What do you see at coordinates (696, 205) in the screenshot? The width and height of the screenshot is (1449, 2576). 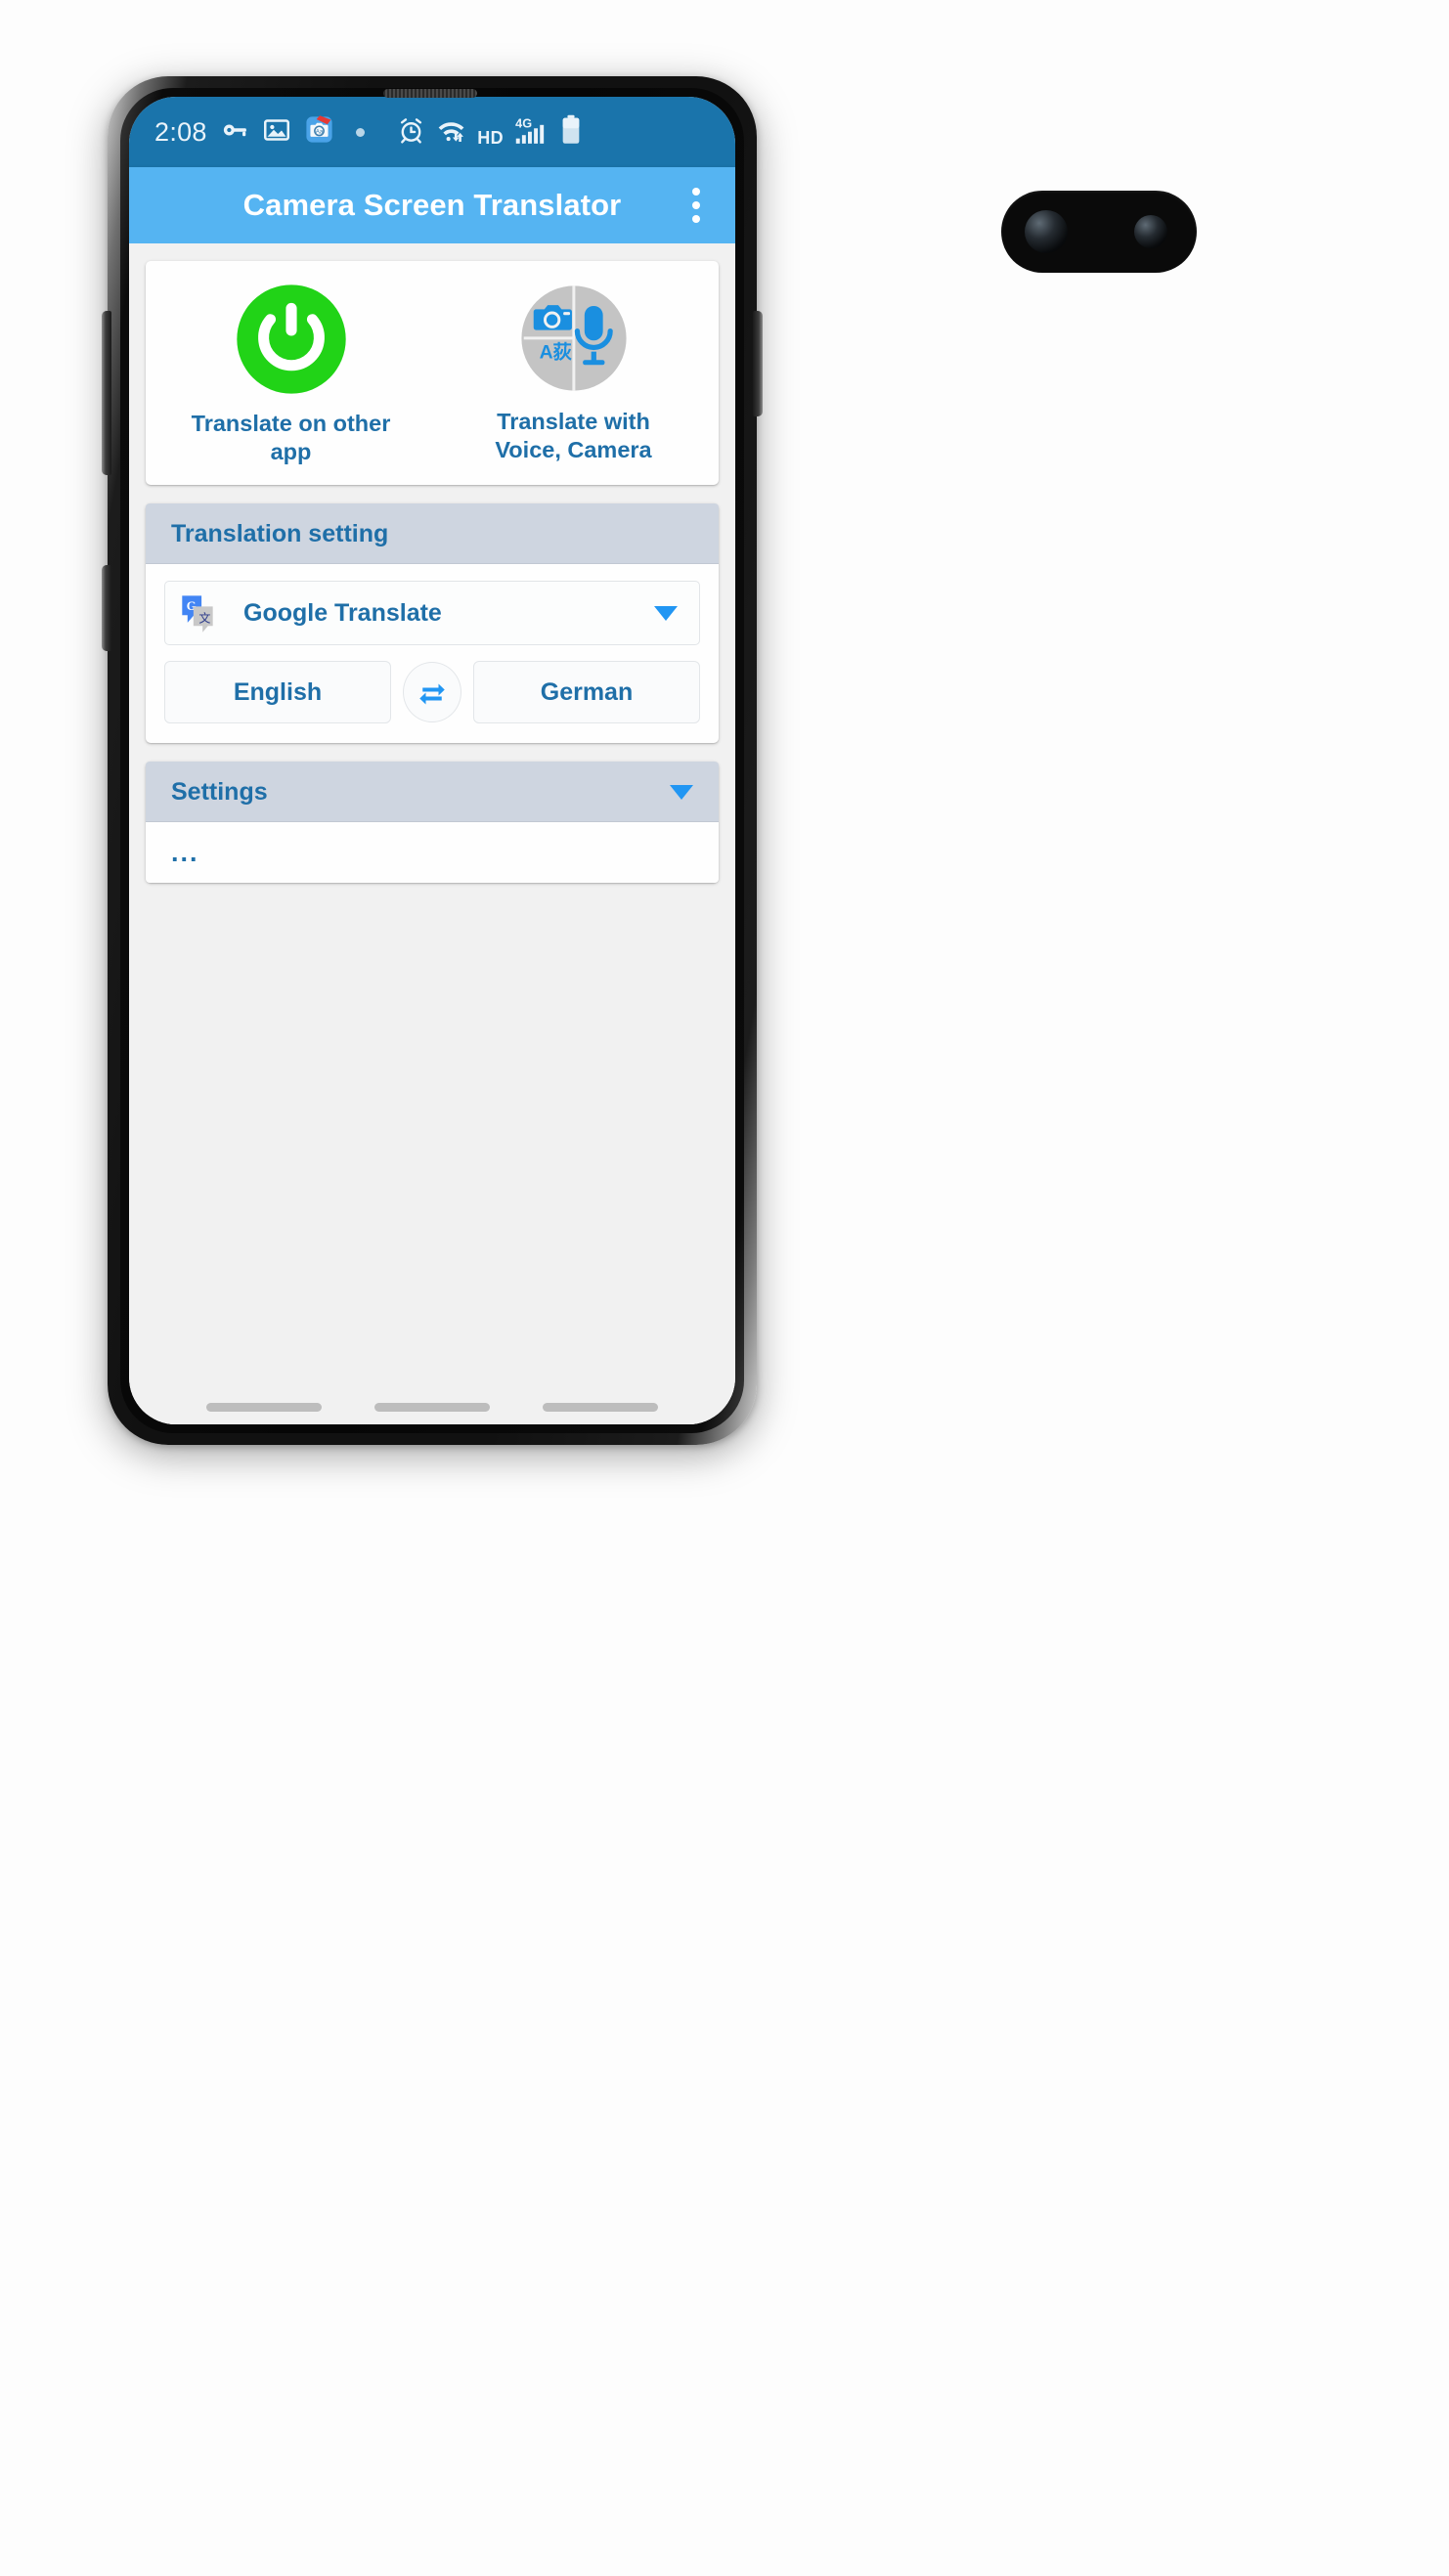 I see `more-vertical-icon` at bounding box center [696, 205].